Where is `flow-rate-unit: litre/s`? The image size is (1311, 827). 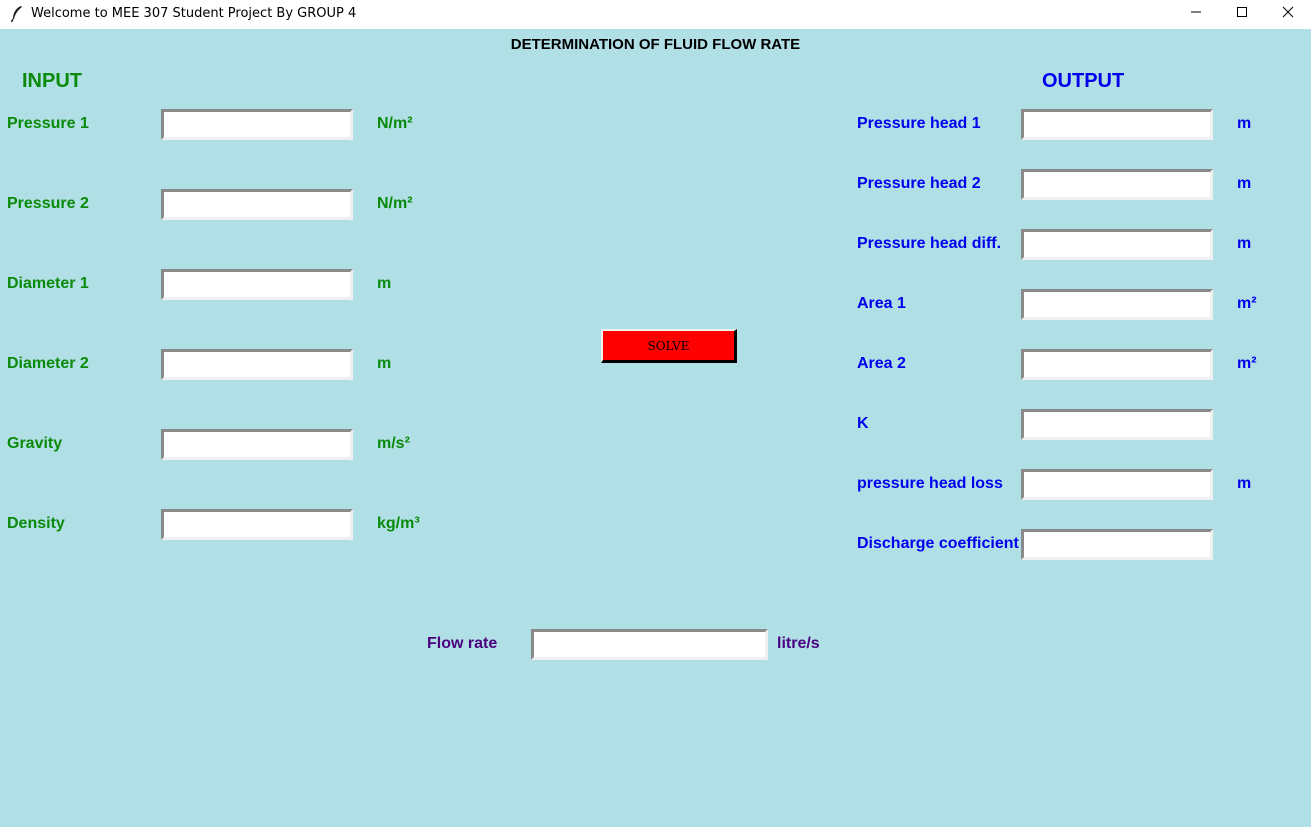
flow-rate-unit: litre/s is located at coordinates (798, 643).